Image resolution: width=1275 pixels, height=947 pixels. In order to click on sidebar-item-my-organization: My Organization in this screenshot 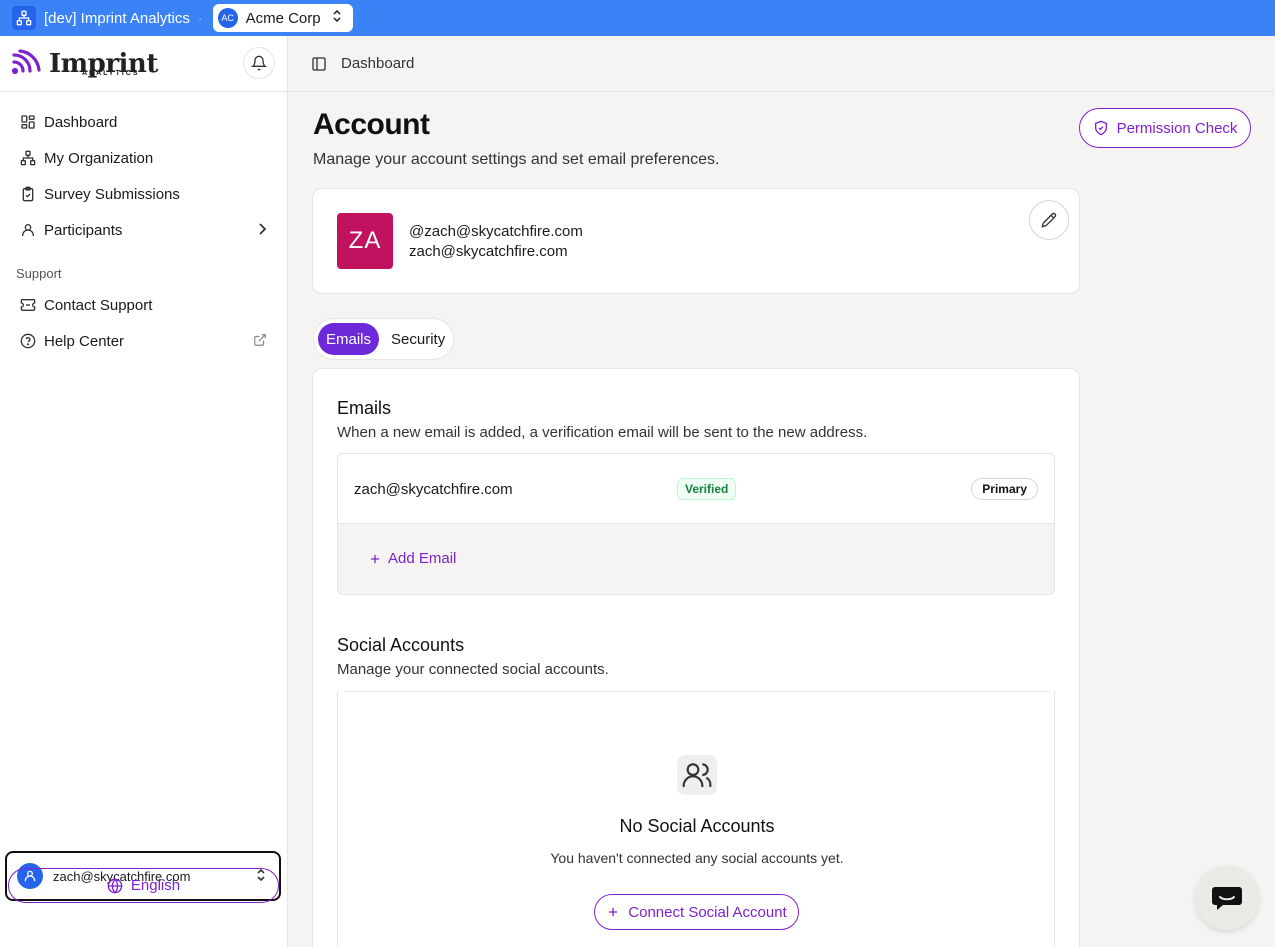, I will do `click(143, 158)`.